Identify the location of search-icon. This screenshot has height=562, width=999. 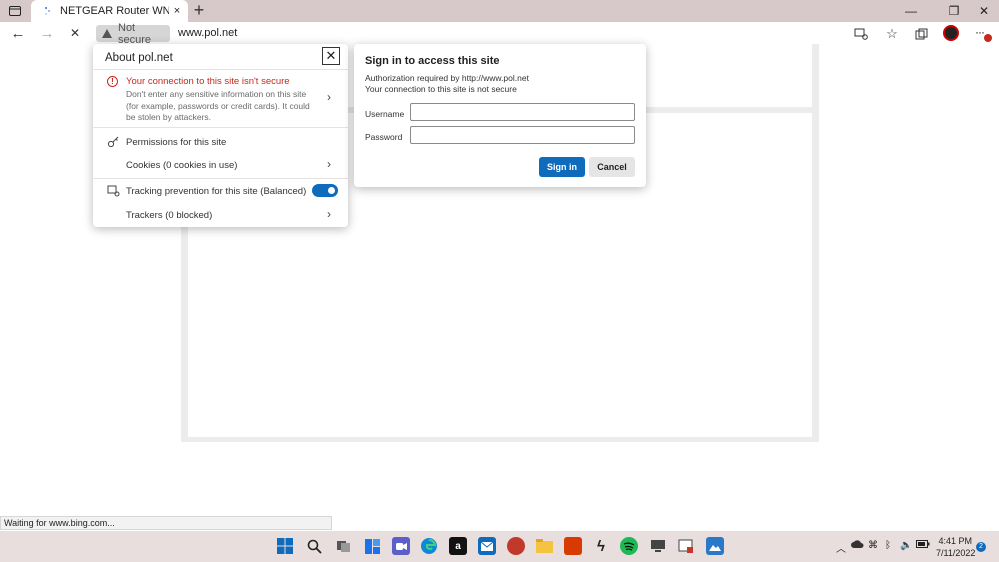
(314, 546).